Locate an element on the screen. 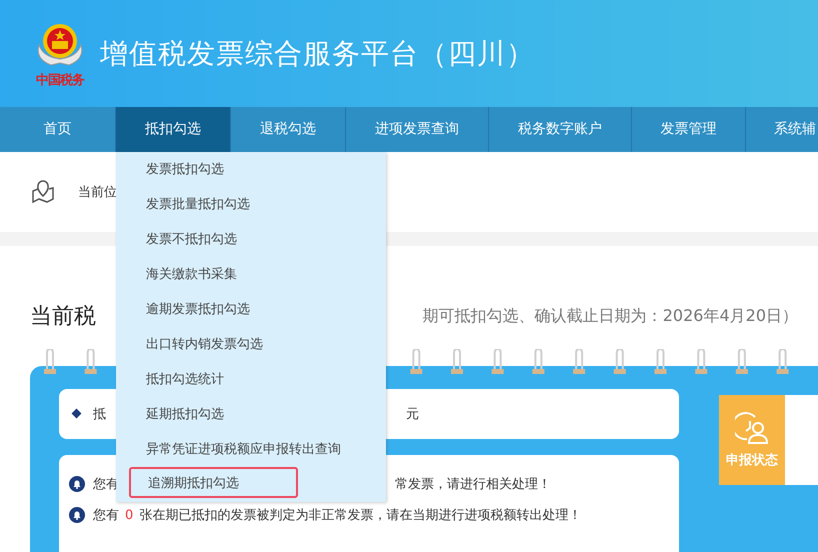 Image resolution: width=818 pixels, height=552 pixels. notice-text: 常发票，请进行相关处理！ is located at coordinates (473, 484).